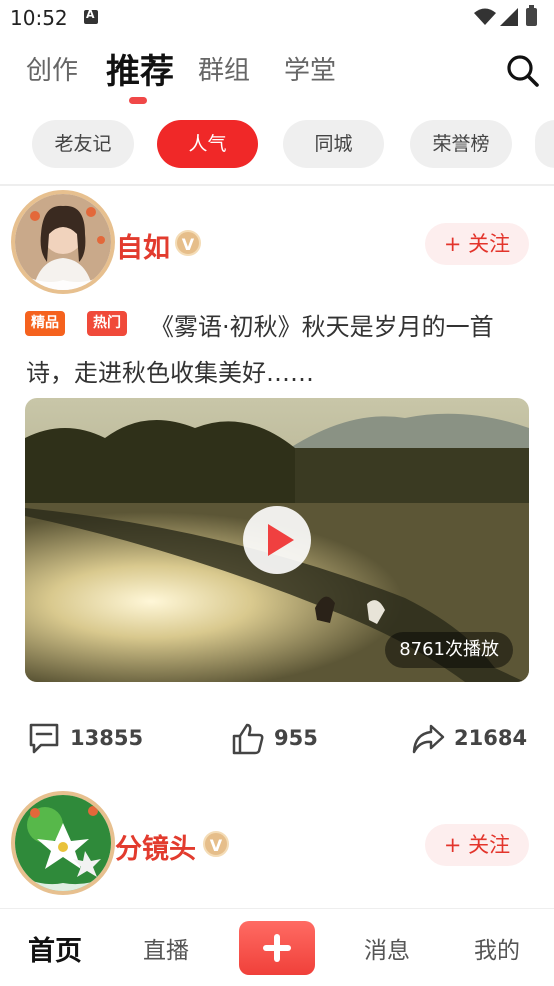 Image resolution: width=554 pixels, height=986 pixels. I want to click on notification-icon, so click(91, 16).